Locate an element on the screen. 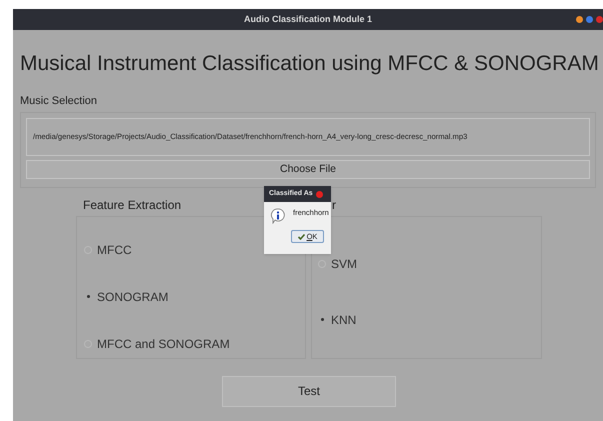 This screenshot has height=421, width=603. radio-label: MFCC and SONOGRAM is located at coordinates (163, 344).